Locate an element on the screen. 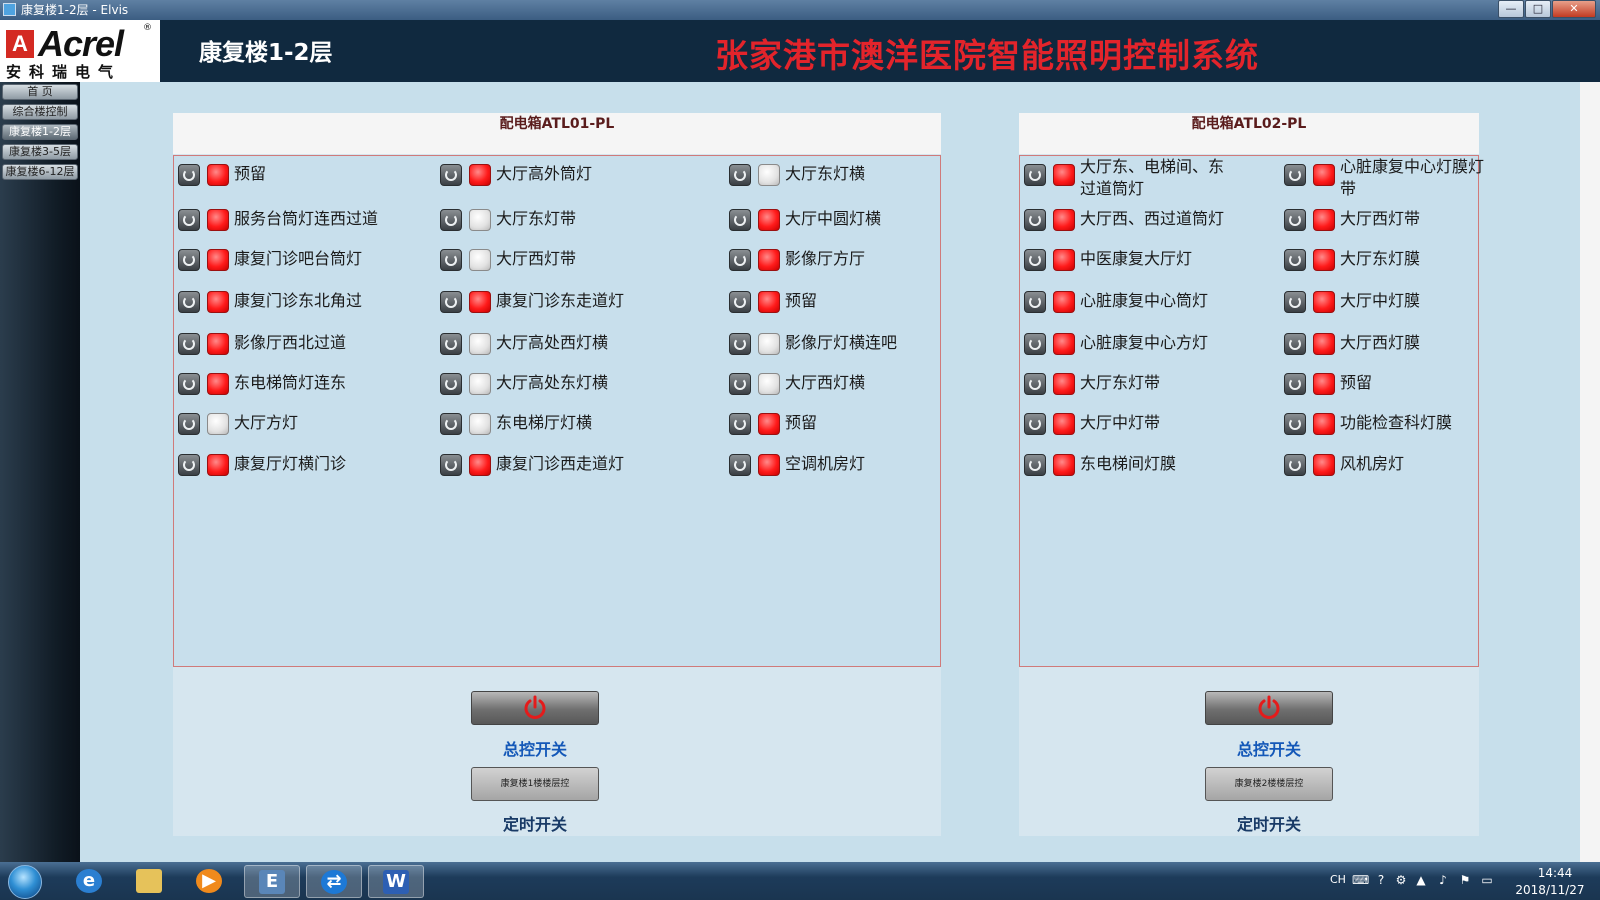 This screenshot has height=900, width=1600. circuit-label: 大厅方灯 is located at coordinates (266, 422).